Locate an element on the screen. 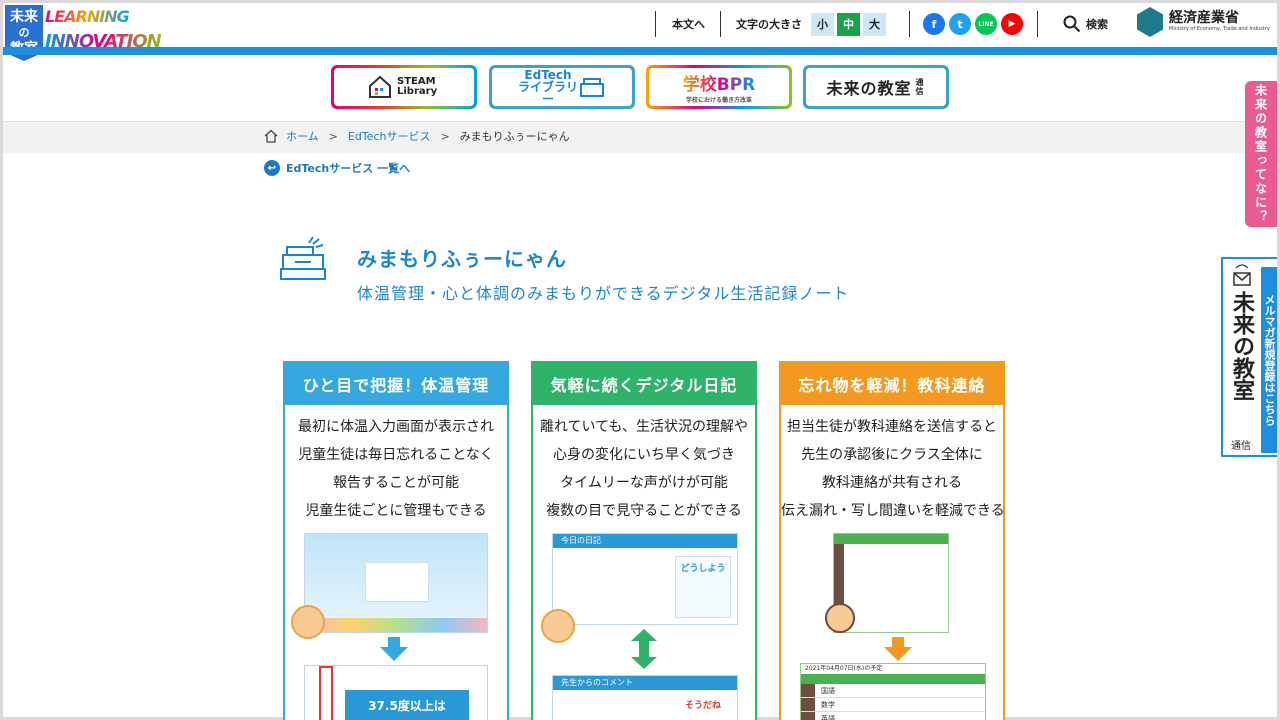  twitter-icon: t is located at coordinates (960, 24).